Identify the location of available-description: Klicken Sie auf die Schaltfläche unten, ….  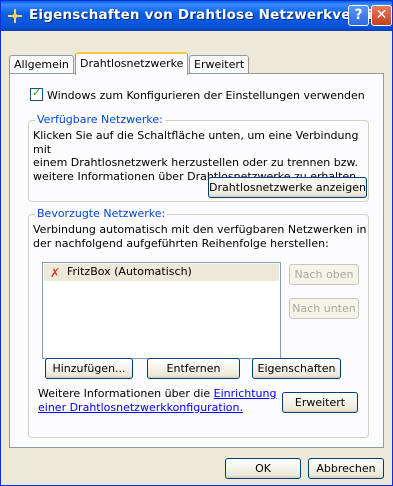
(200, 156).